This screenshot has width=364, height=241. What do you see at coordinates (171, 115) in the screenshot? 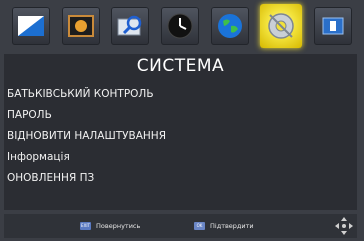
I see `menu-item-password: ПАРОЛЬ` at bounding box center [171, 115].